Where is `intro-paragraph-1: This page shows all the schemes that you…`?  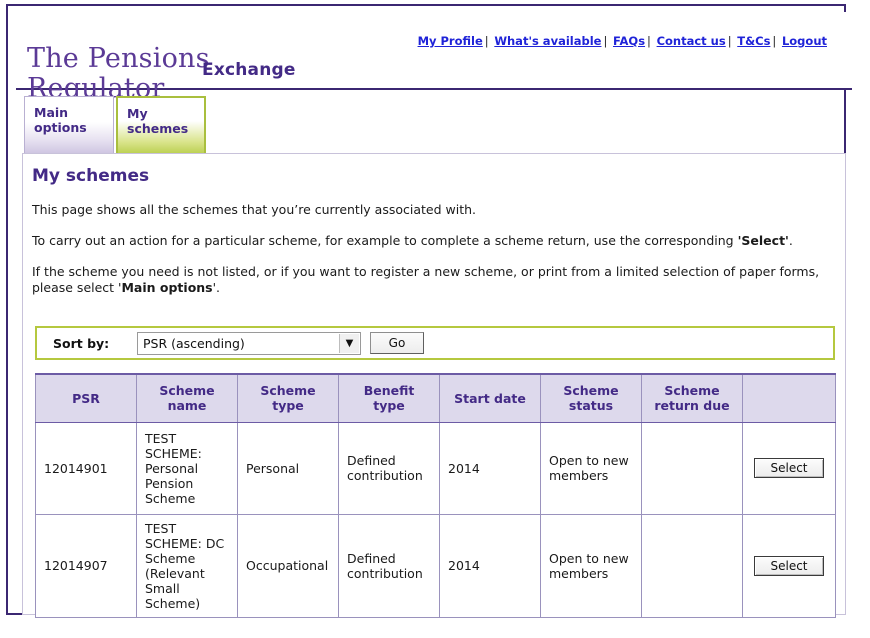 intro-paragraph-1: This page shows all the schemes that you… is located at coordinates (254, 209).